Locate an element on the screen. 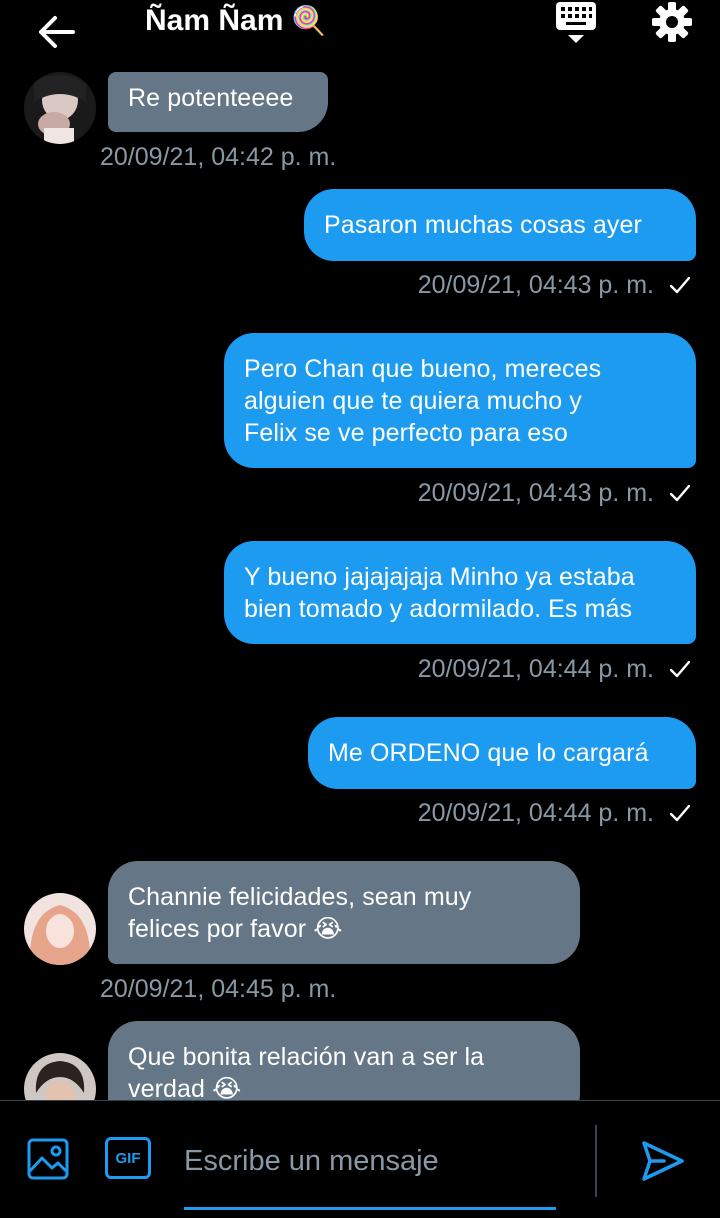 The image size is (720, 1218). message-bubble: Me ORDENO que lo cargará is located at coordinates (502, 753).